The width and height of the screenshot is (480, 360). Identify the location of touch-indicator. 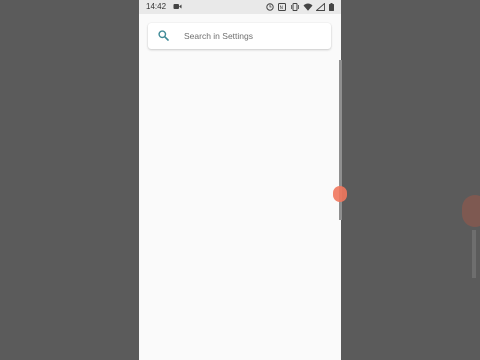
(340, 194).